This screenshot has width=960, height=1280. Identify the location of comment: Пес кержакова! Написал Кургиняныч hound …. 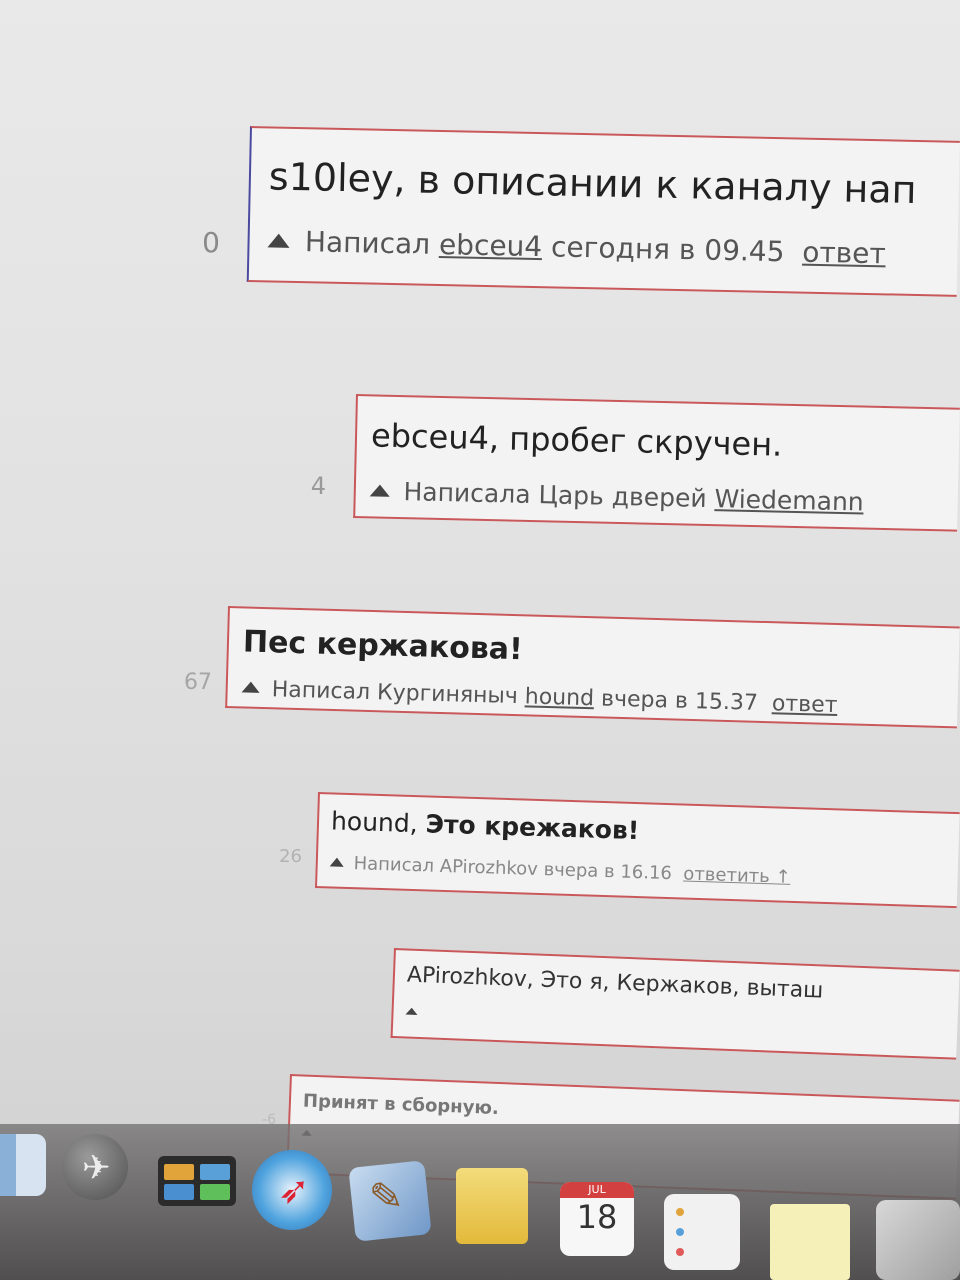
(592, 667).